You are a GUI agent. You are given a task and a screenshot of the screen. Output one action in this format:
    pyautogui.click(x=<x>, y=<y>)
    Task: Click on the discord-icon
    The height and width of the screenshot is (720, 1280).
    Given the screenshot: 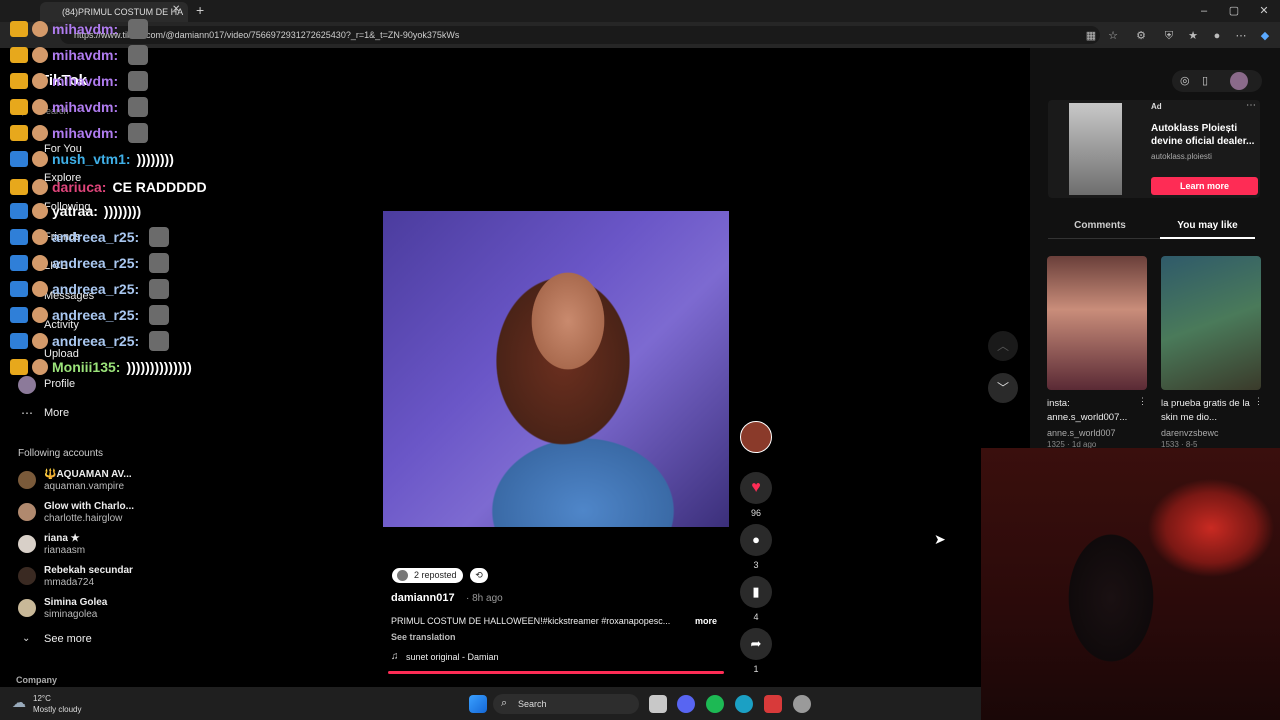 What is the action you would take?
    pyautogui.click(x=686, y=704)
    